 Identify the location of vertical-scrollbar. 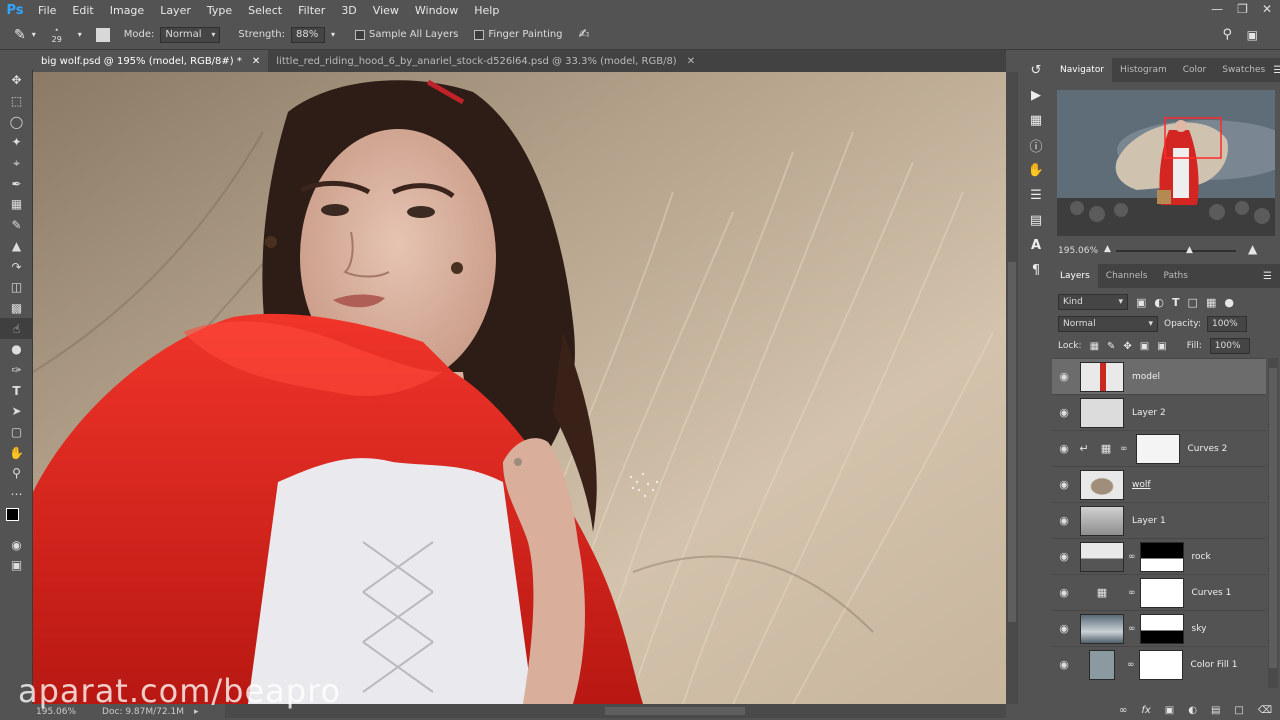
(1012, 388).